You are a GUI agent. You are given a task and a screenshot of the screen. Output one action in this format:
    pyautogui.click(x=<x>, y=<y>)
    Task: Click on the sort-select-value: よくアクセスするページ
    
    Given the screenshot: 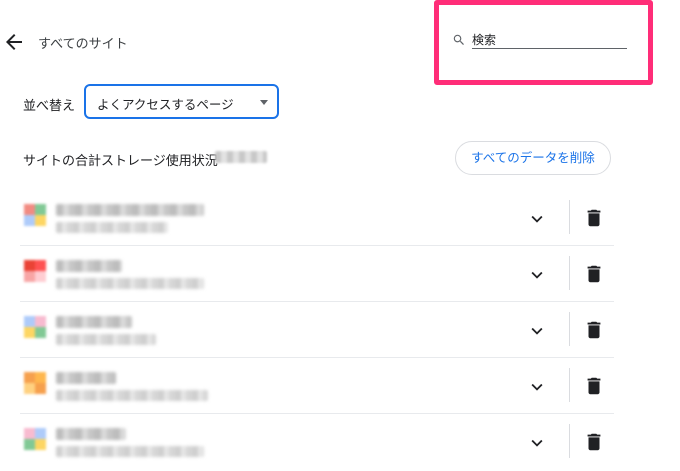 What is the action you would take?
    pyautogui.click(x=165, y=104)
    